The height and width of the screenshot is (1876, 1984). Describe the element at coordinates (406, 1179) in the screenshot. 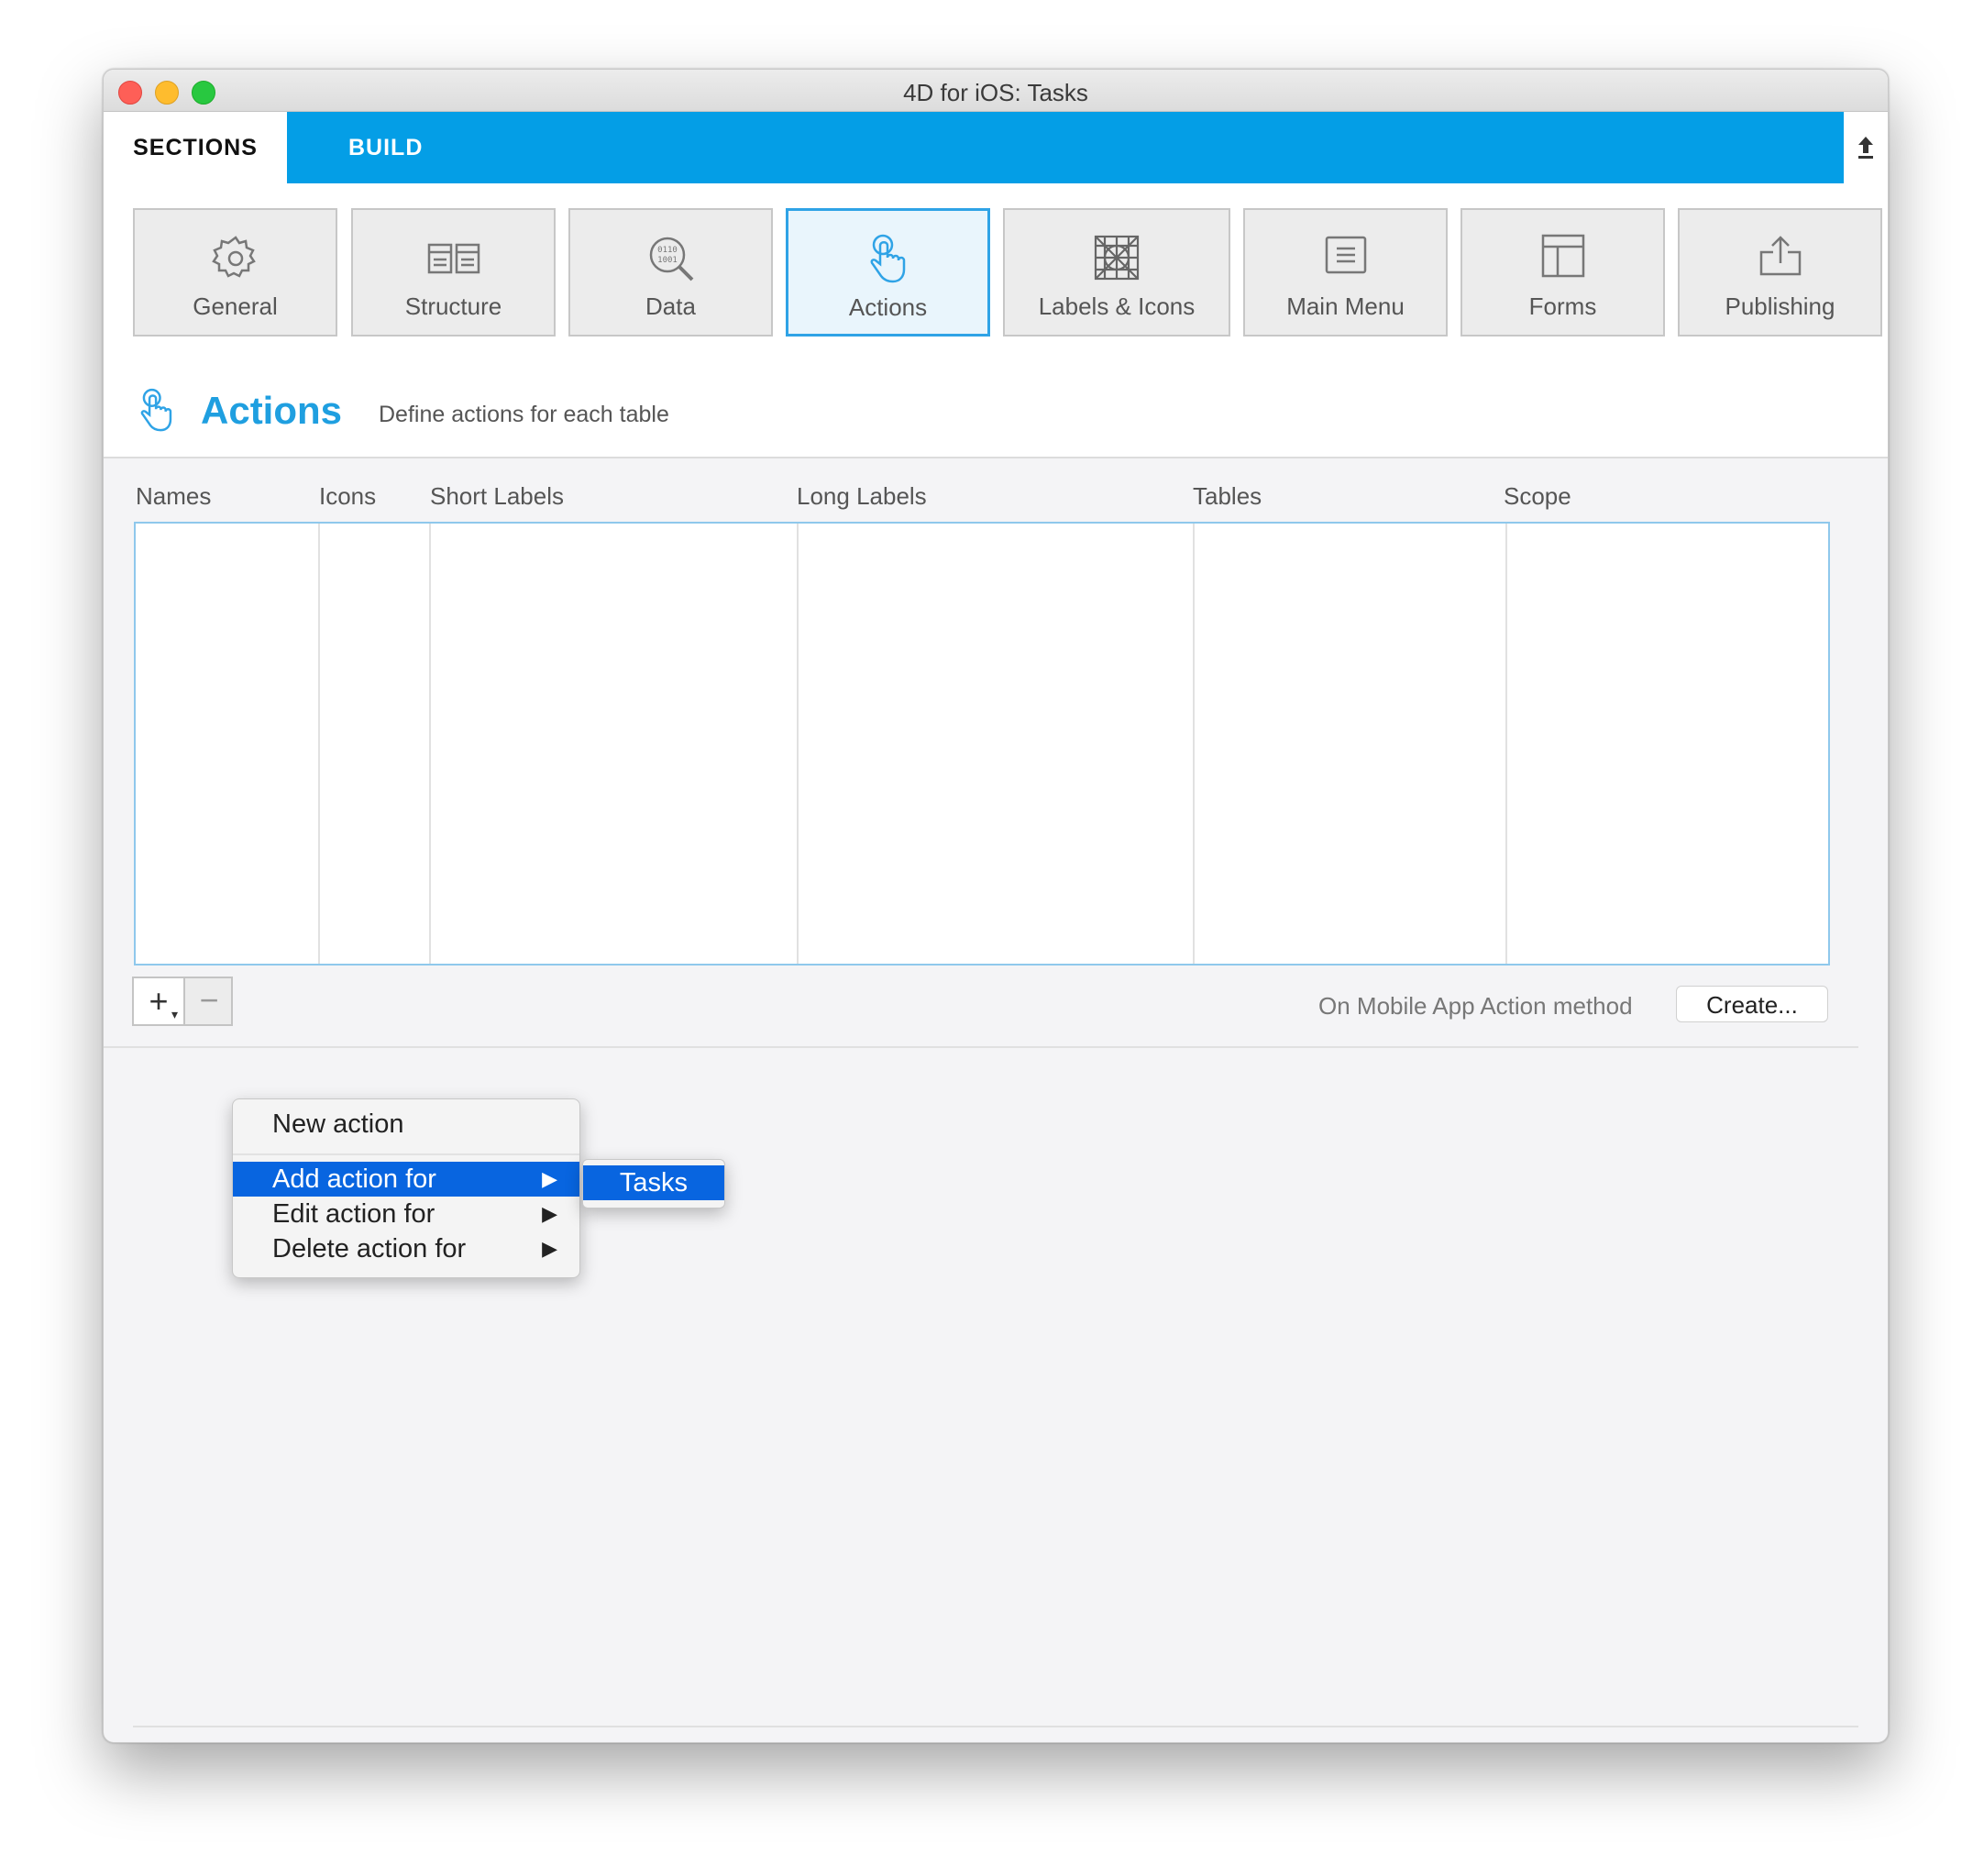

I see `menu-item-add-action-for: Add action for ▶` at that location.